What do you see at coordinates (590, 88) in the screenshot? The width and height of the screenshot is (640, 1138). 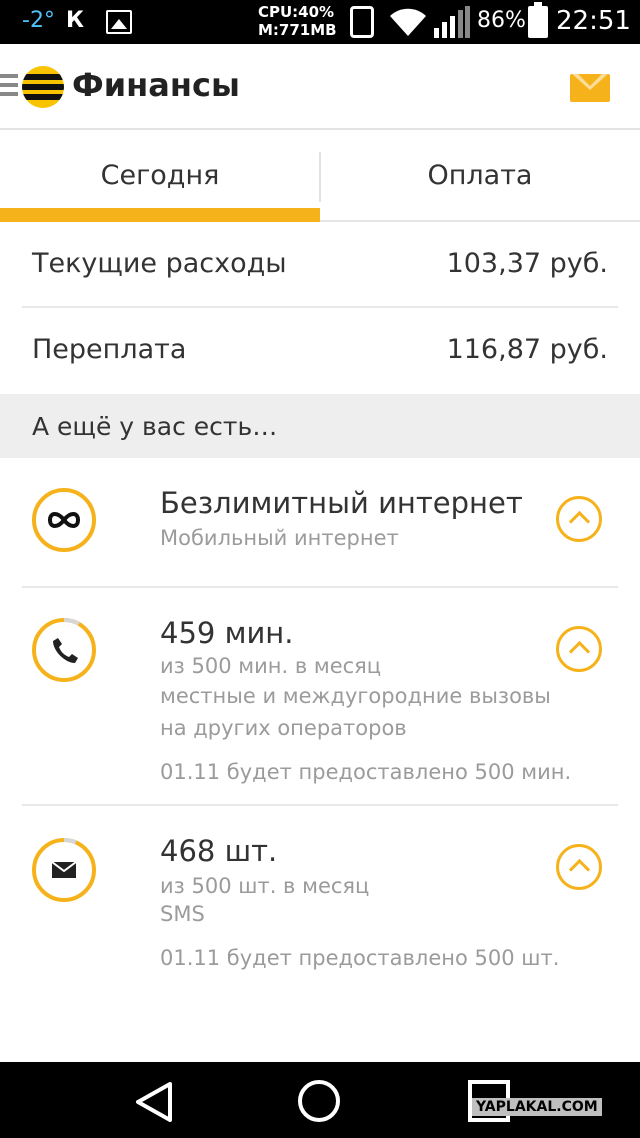 I see `mail-icon` at bounding box center [590, 88].